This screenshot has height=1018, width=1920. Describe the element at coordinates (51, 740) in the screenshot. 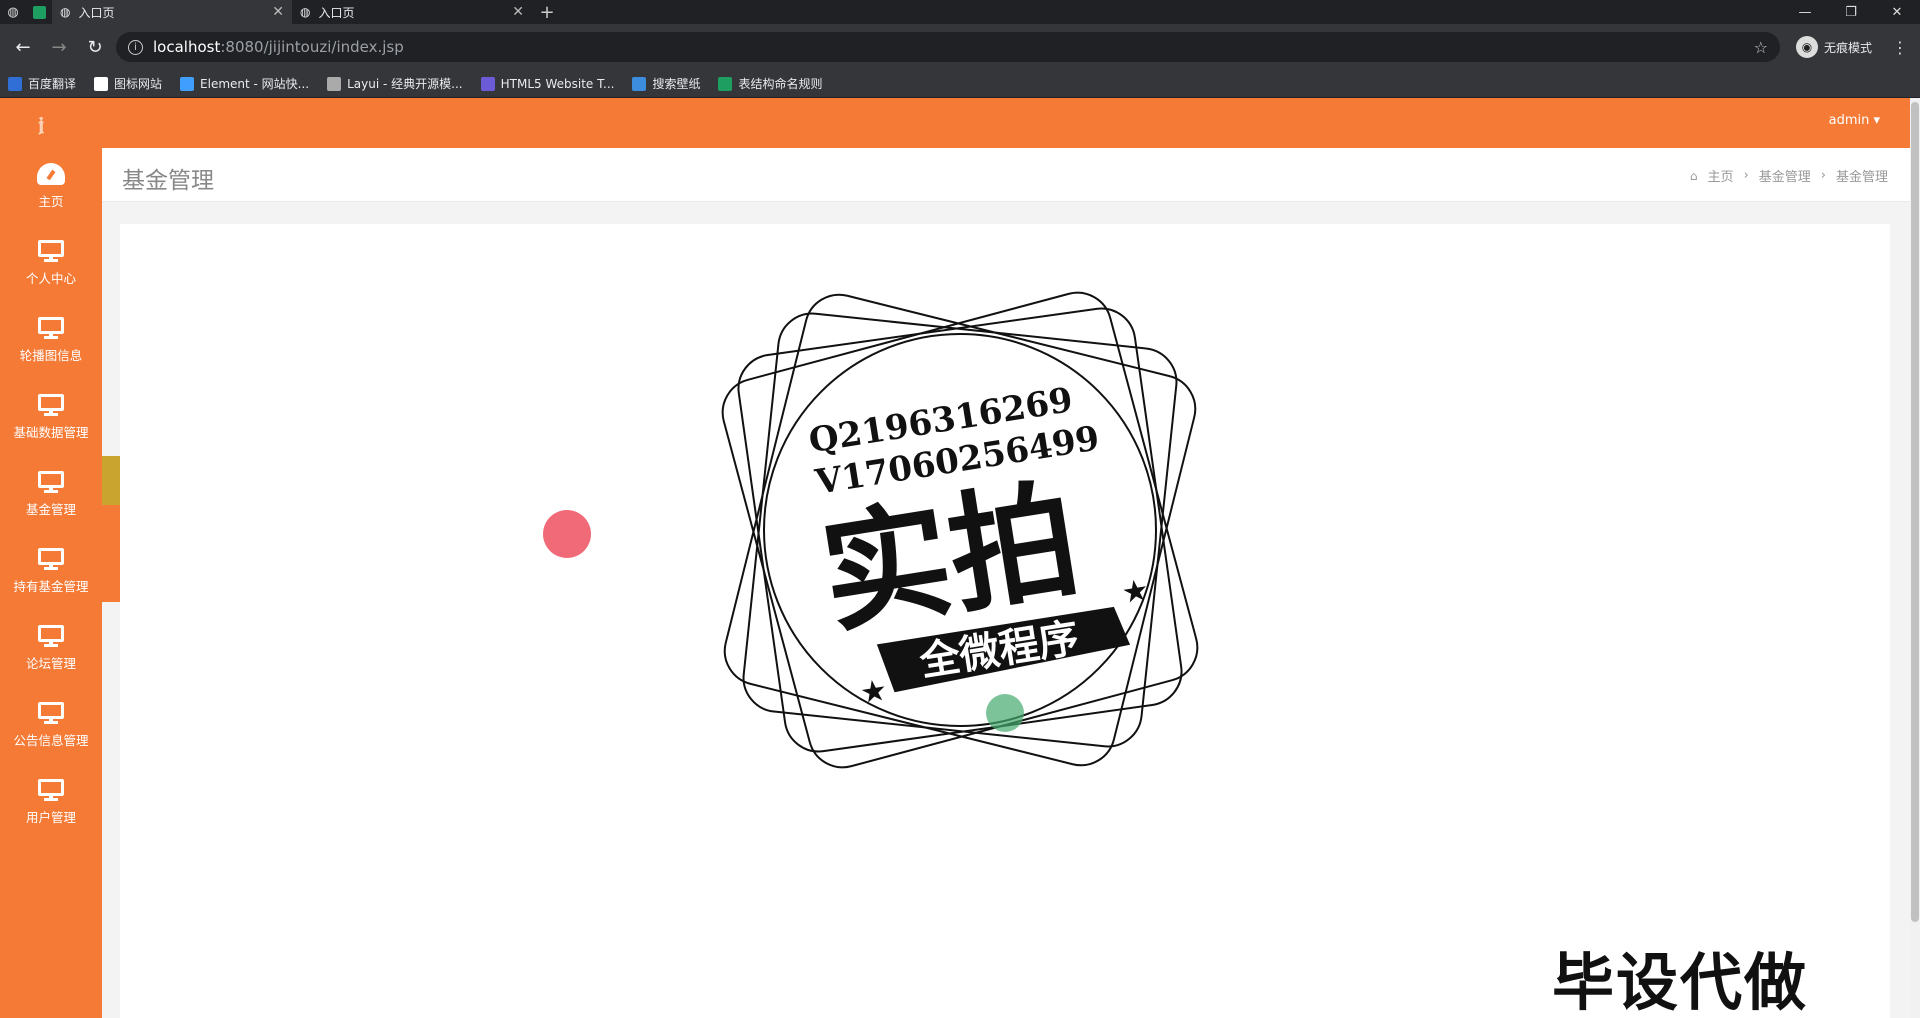

I see `sidebar-item-label: 公告信息管理` at that location.